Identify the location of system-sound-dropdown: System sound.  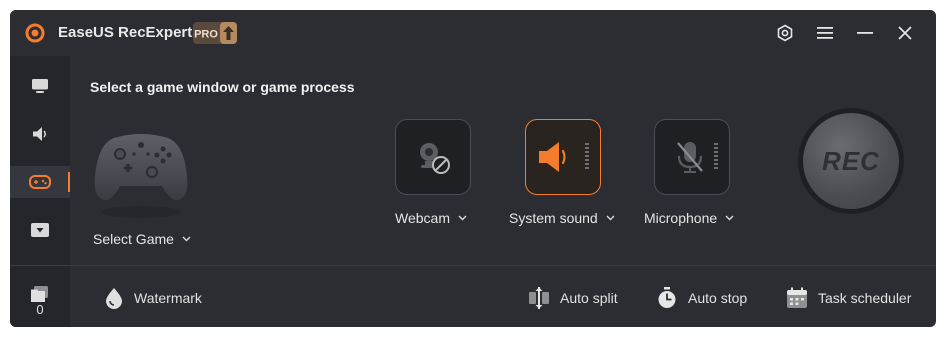
(562, 218).